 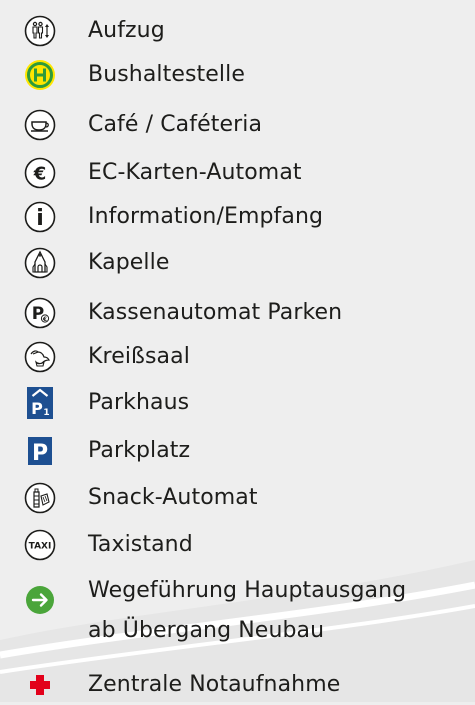 I want to click on legend-label-notaufnahme: Zentrale Notaufnahme, so click(x=214, y=684).